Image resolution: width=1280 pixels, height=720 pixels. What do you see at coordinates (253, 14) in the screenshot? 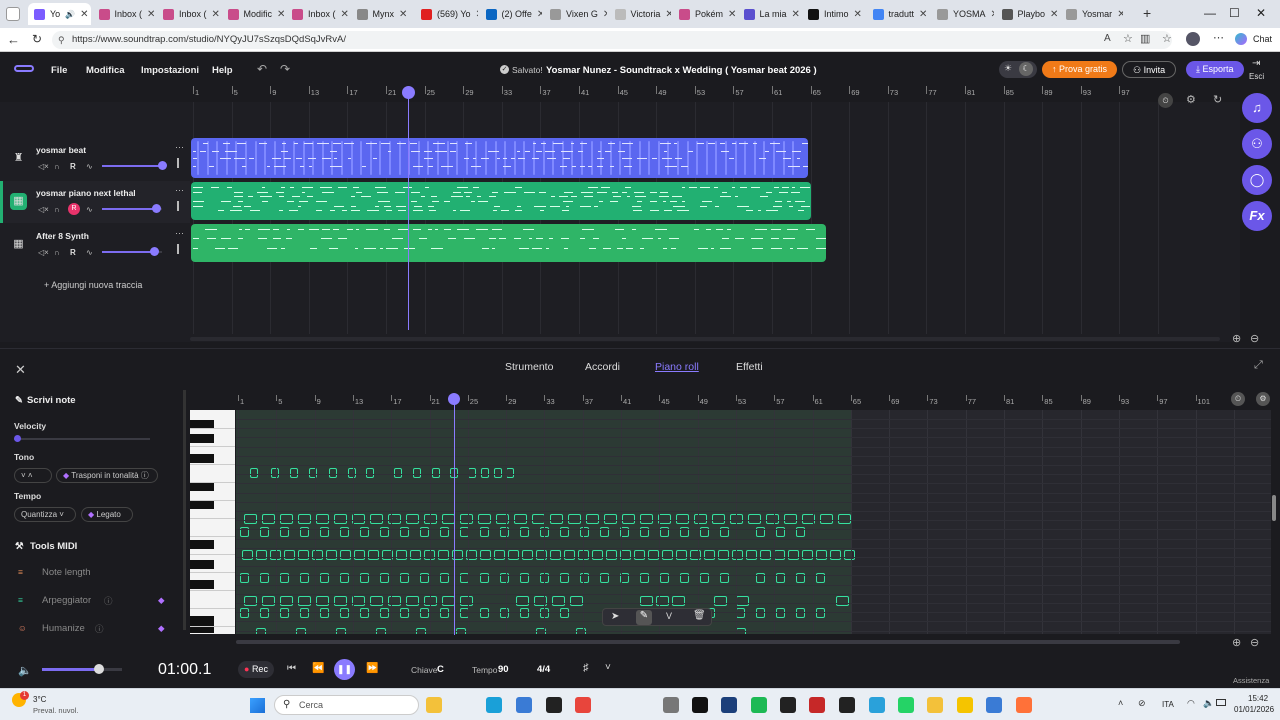
I see `browser-tab: Modific ✕` at bounding box center [253, 14].